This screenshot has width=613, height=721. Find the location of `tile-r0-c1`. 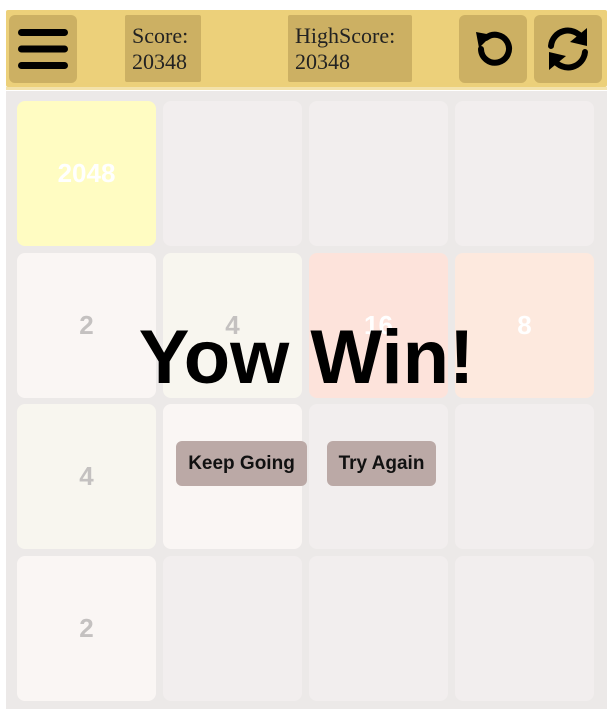

tile-r0-c1 is located at coordinates (232, 173).